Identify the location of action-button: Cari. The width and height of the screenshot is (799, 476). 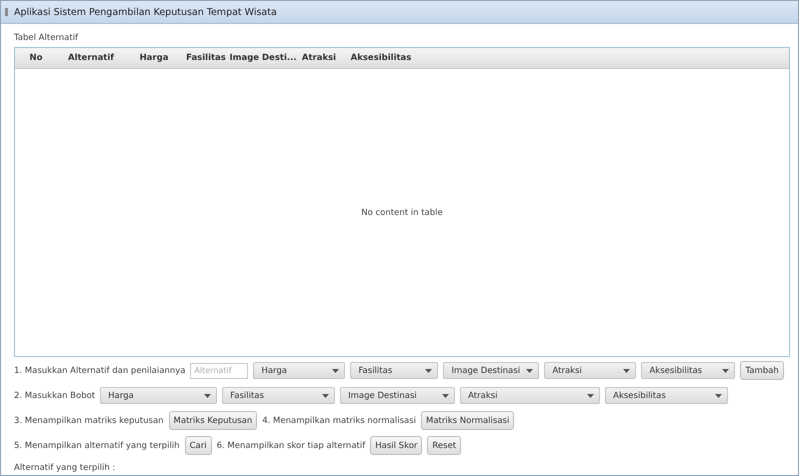
(198, 445).